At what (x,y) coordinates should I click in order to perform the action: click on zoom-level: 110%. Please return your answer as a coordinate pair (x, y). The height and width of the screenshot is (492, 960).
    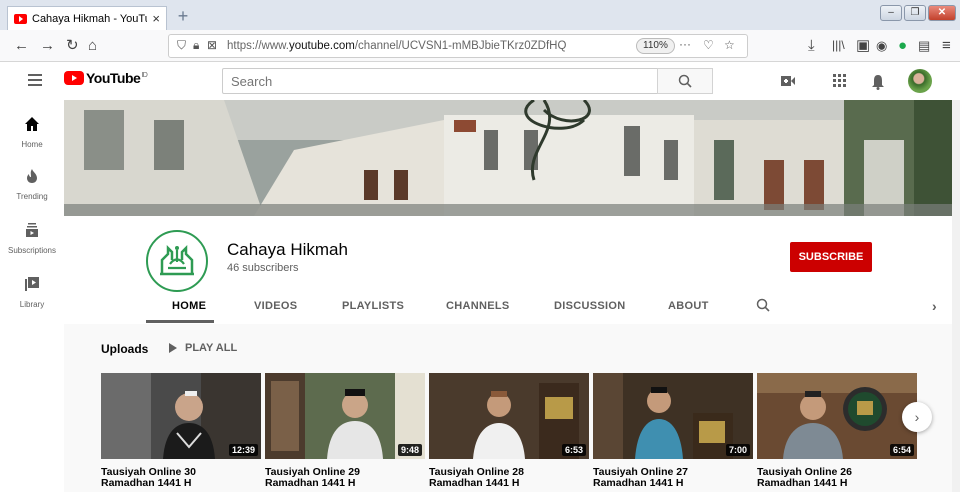
    Looking at the image, I should click on (655, 46).